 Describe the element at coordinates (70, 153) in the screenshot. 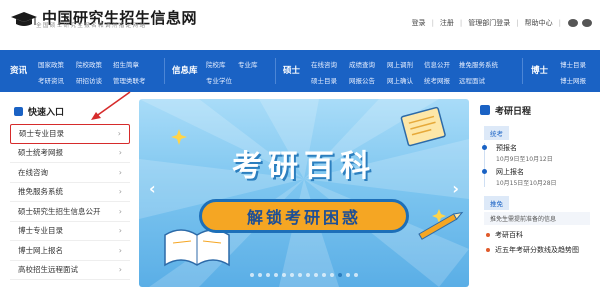

I see `quick-item: 硕士统考网报 ›` at that location.